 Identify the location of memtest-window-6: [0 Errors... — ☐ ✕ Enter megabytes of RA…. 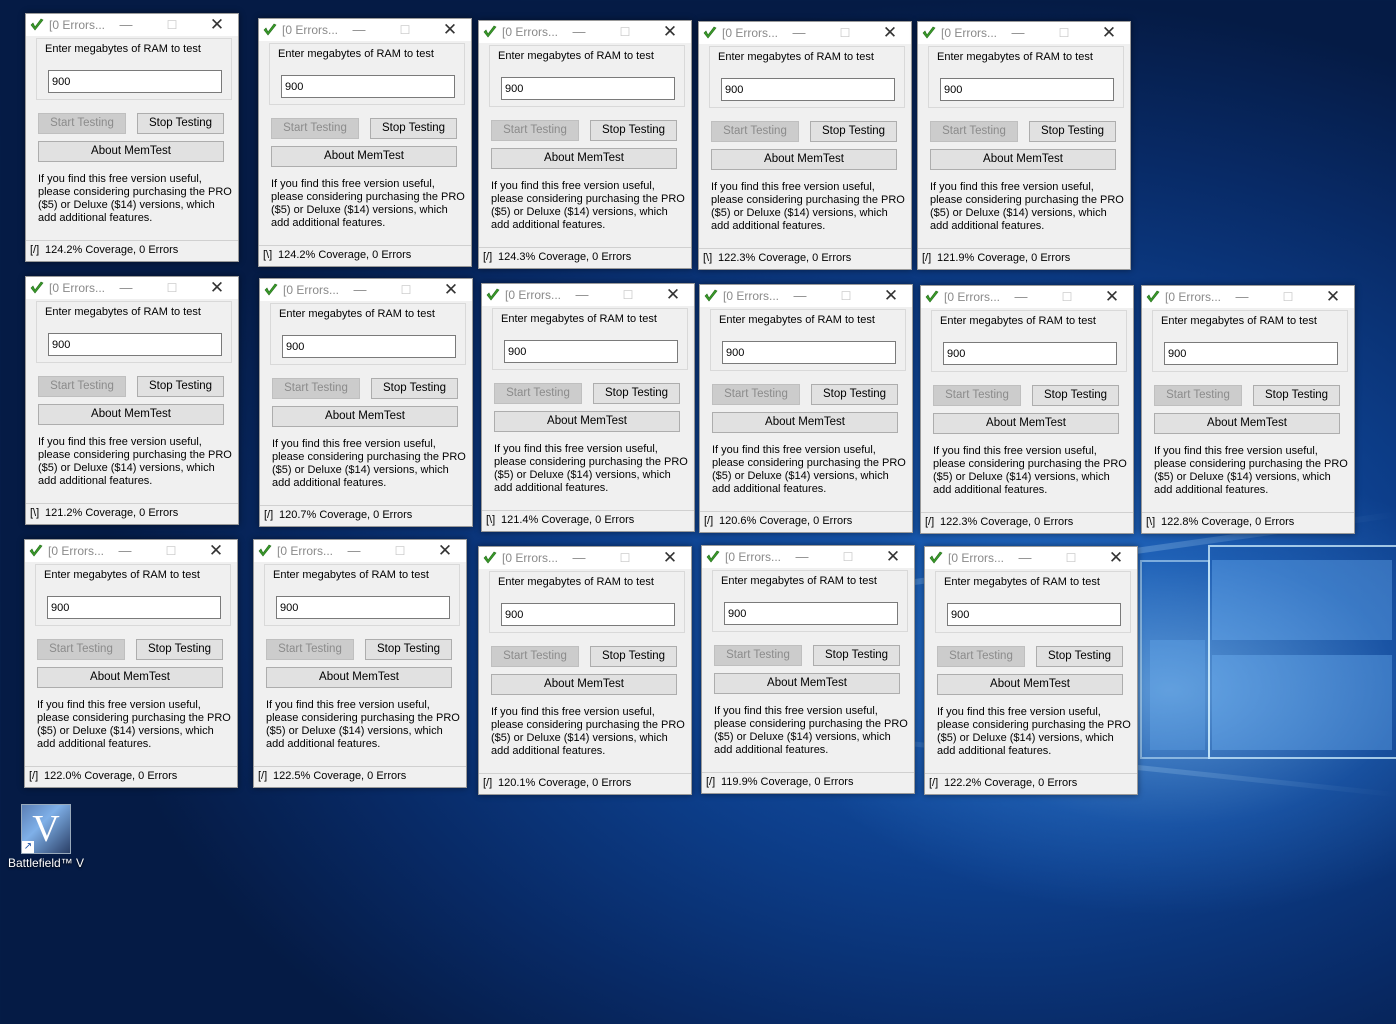
(132, 400).